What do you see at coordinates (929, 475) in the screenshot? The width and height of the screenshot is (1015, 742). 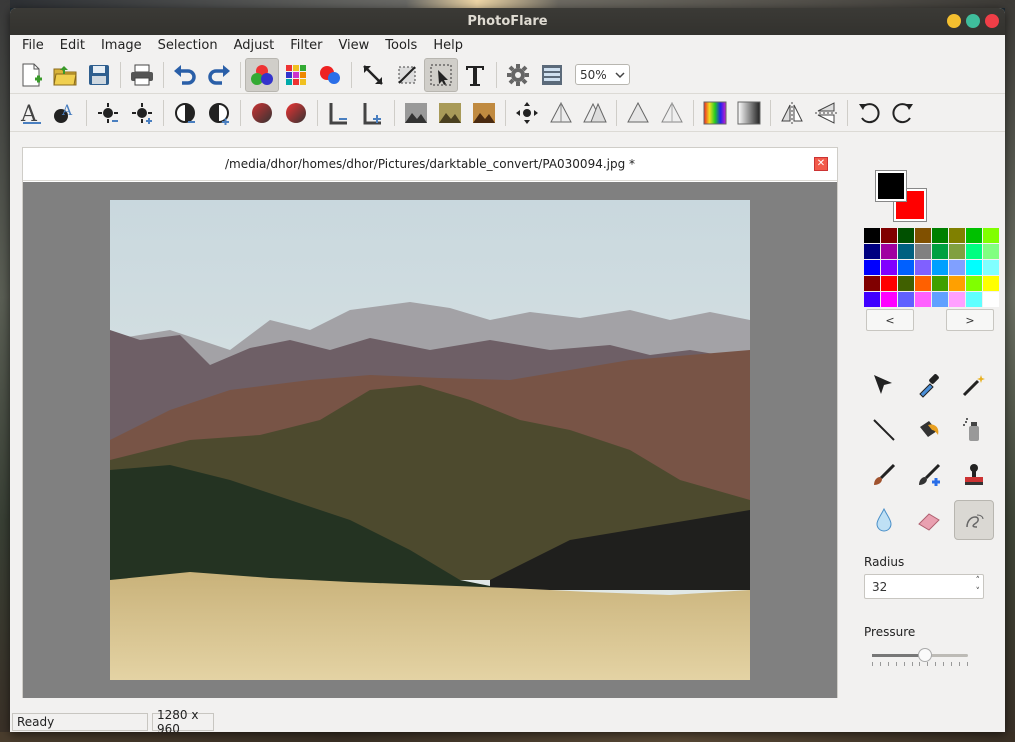 I see `clone-brush-icon` at bounding box center [929, 475].